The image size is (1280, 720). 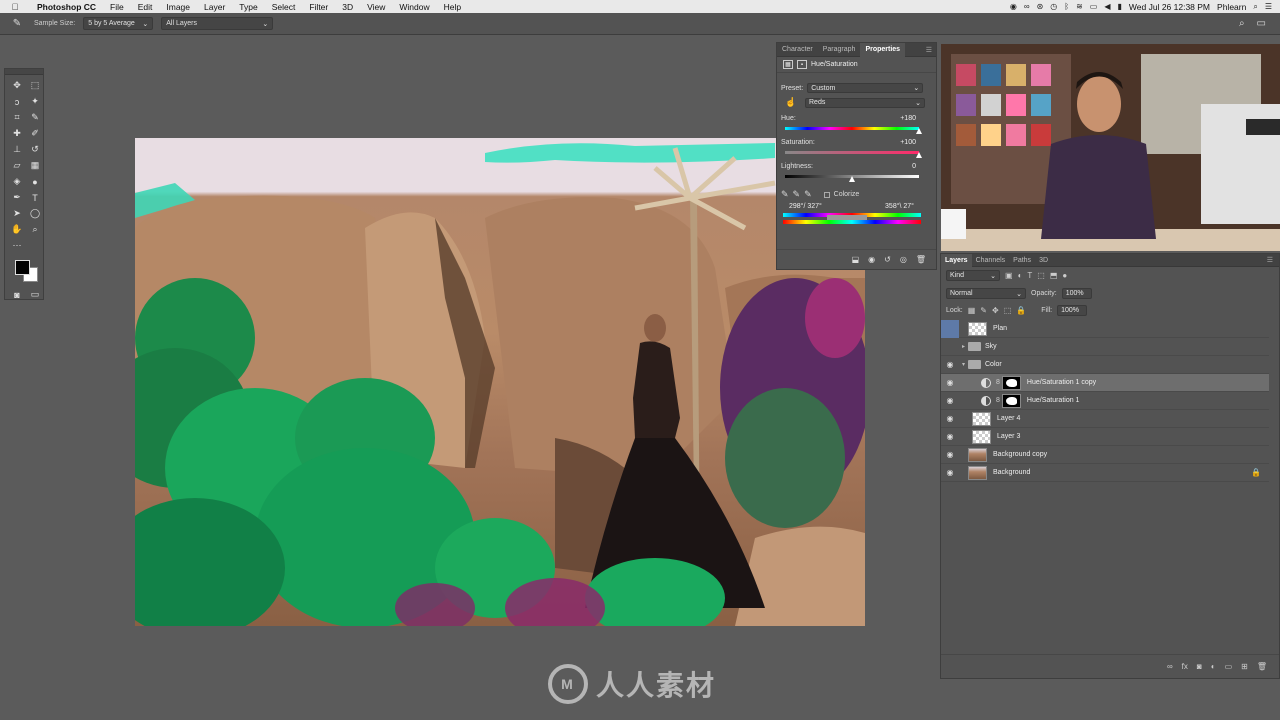 What do you see at coordinates (1105, 365) in the screenshot?
I see `layer-row-color: ◉ ▾ Color` at bounding box center [1105, 365].